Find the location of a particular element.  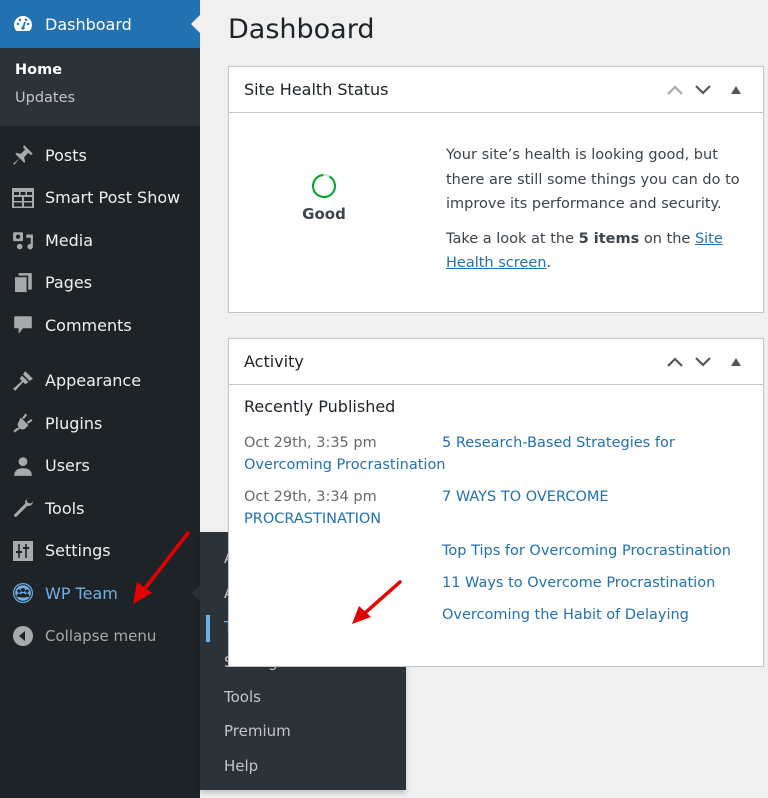

sidebar-item-comments: Comments is located at coordinates (100, 325).